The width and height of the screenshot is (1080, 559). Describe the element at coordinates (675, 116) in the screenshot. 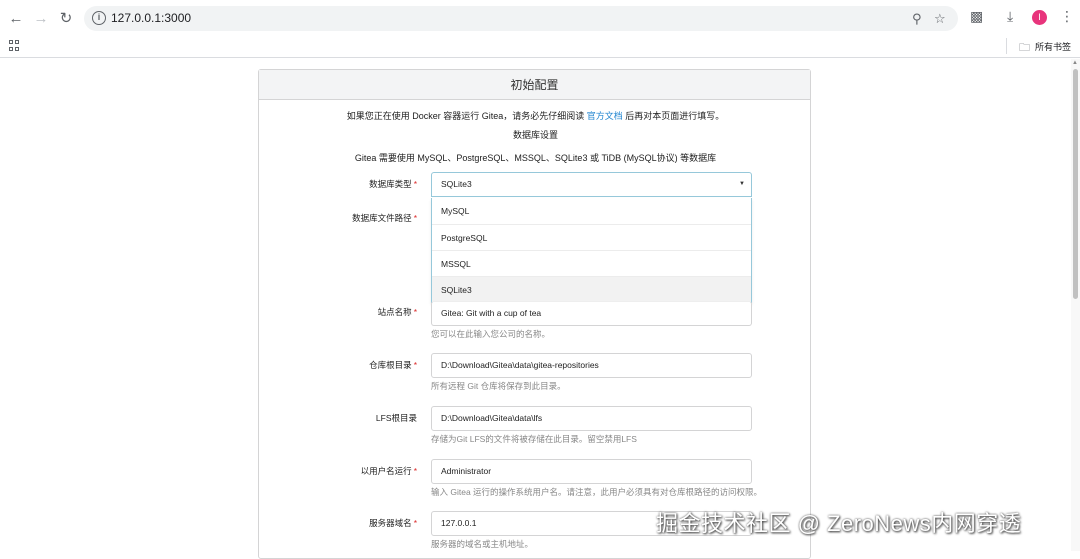

I see `docker-notice-suffix: 后再对本页面进行填写。` at that location.